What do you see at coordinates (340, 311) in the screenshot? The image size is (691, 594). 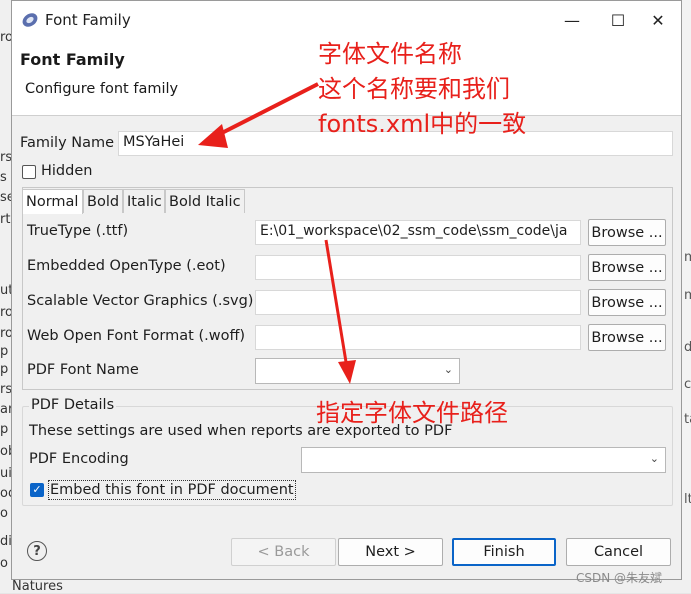 I see `arrow-to-truetype-path` at bounding box center [340, 311].